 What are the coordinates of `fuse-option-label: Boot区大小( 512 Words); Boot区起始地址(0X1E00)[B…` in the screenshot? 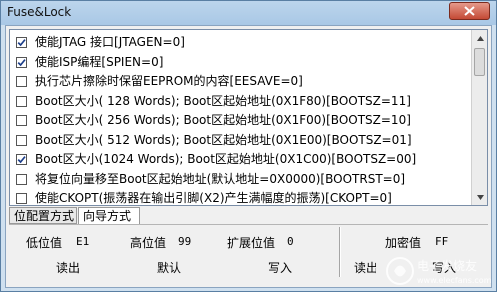 It's located at (223, 139).